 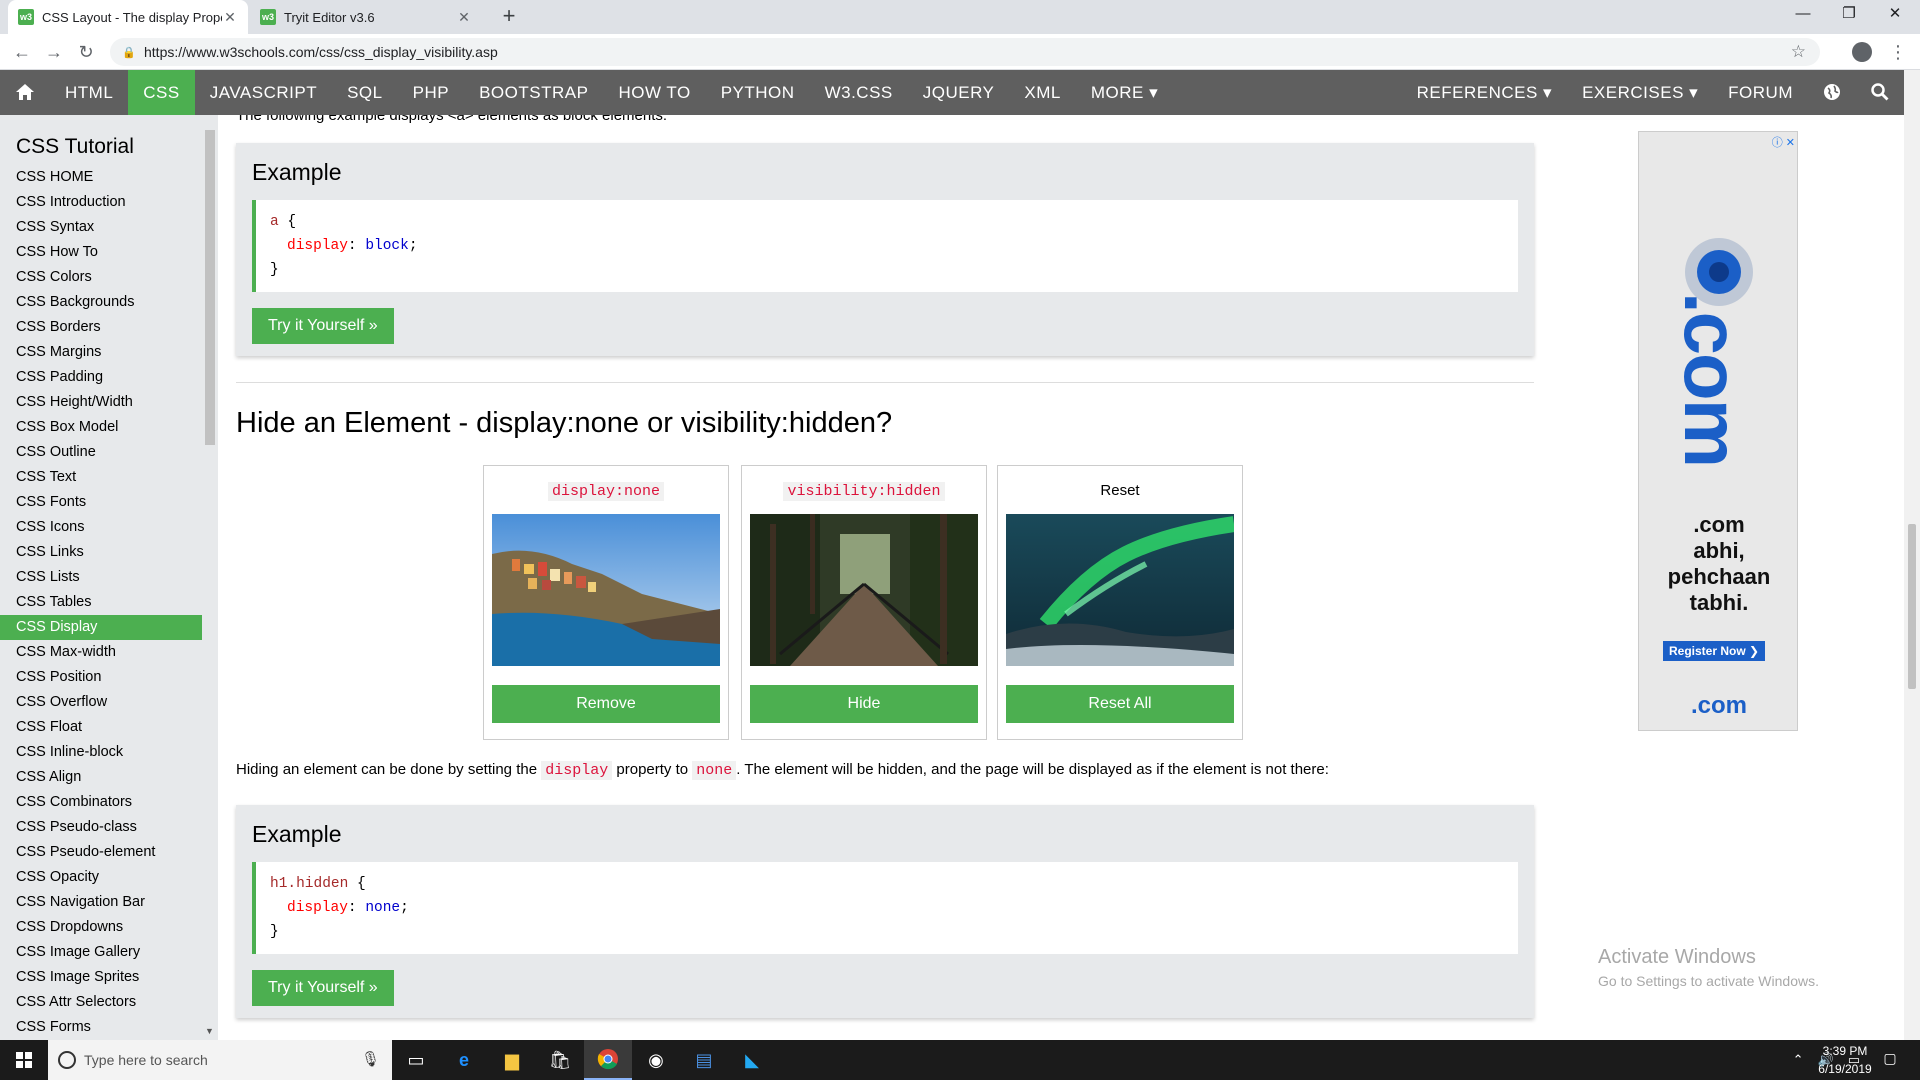 What do you see at coordinates (758, 92) in the screenshot?
I see `nav-python: PYTHON` at bounding box center [758, 92].